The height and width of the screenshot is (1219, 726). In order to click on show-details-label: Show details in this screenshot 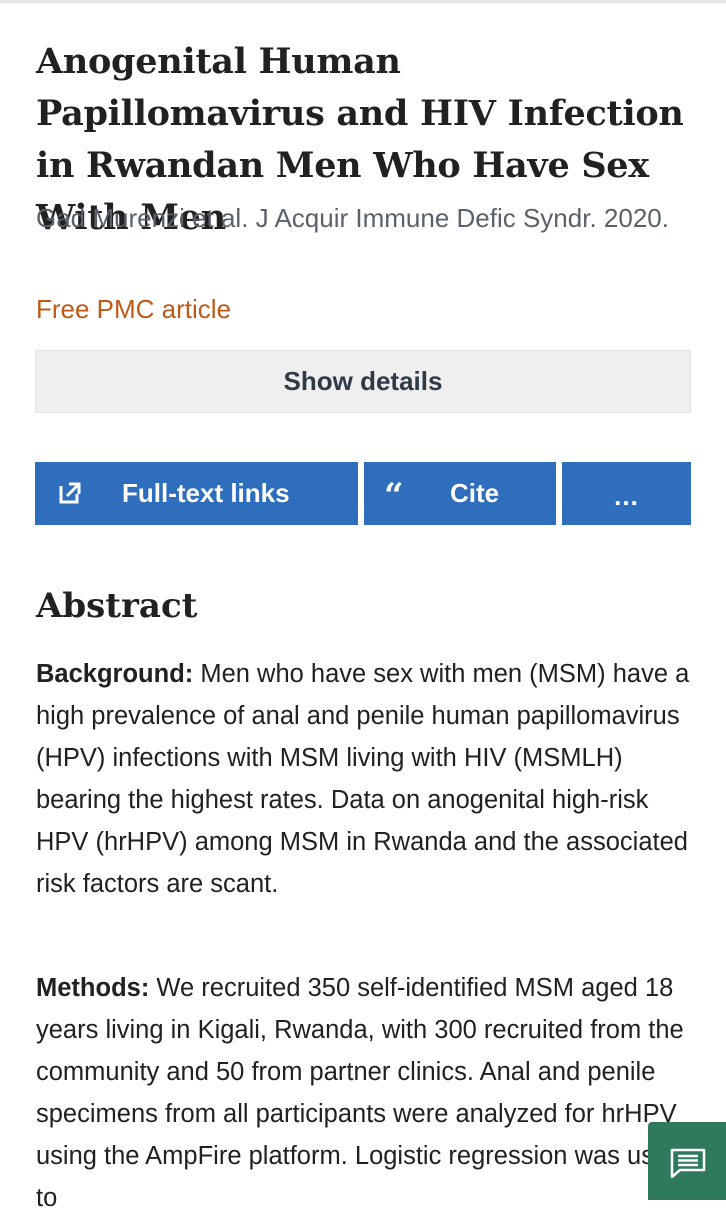, I will do `click(363, 381)`.